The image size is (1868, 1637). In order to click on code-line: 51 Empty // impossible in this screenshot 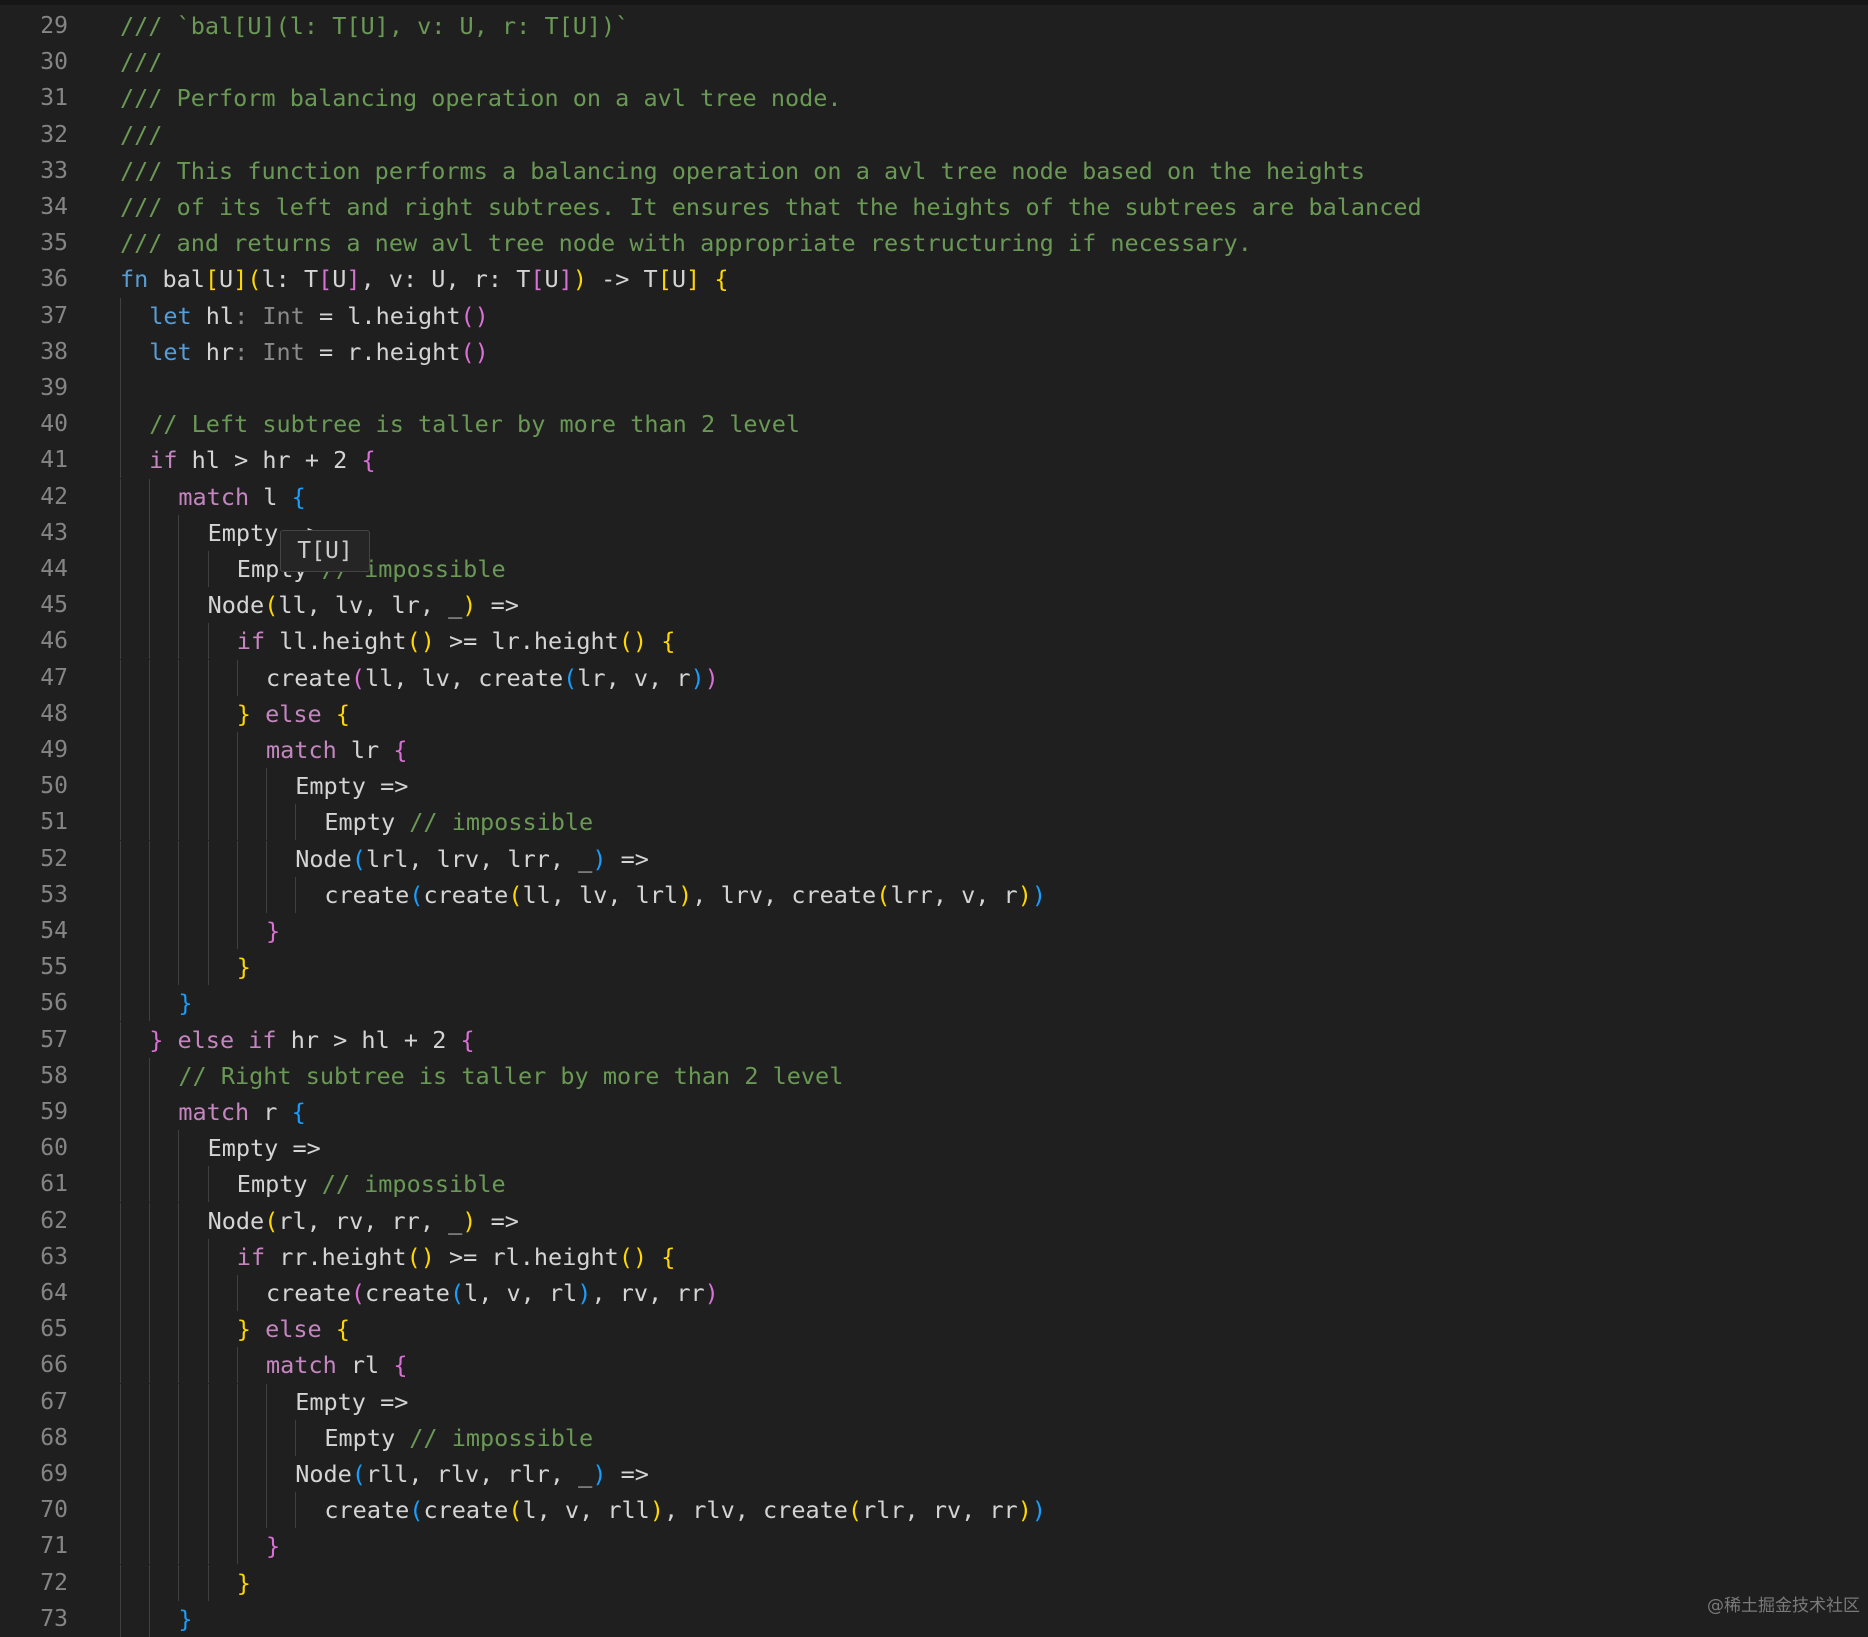, I will do `click(934, 822)`.